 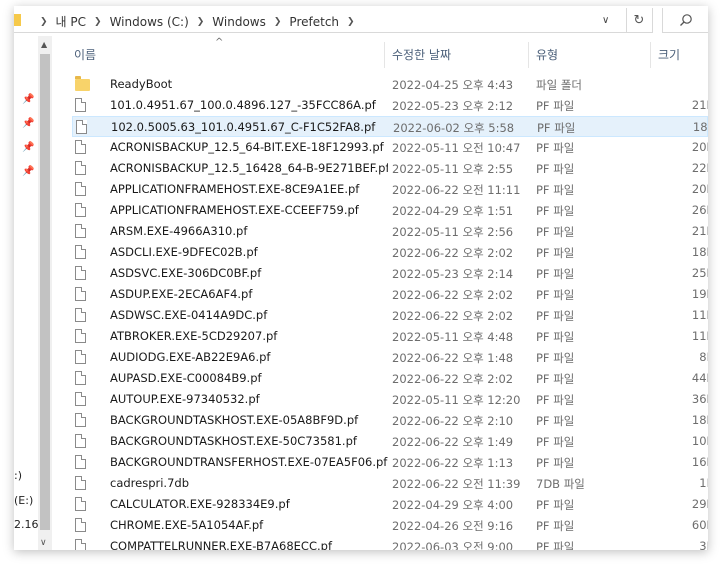 I want to click on nav-scrollbar: ▲ ∨, so click(x=45, y=293).